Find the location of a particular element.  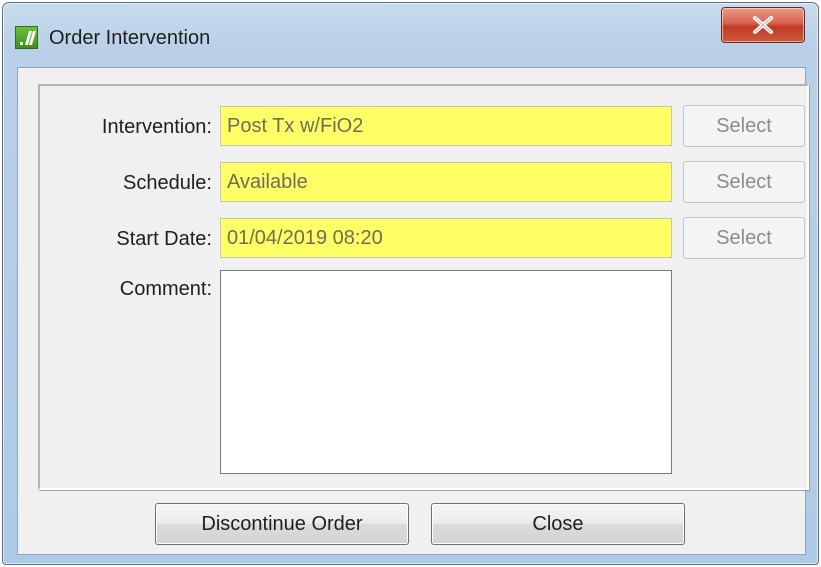

window-close-button is located at coordinates (763, 25).